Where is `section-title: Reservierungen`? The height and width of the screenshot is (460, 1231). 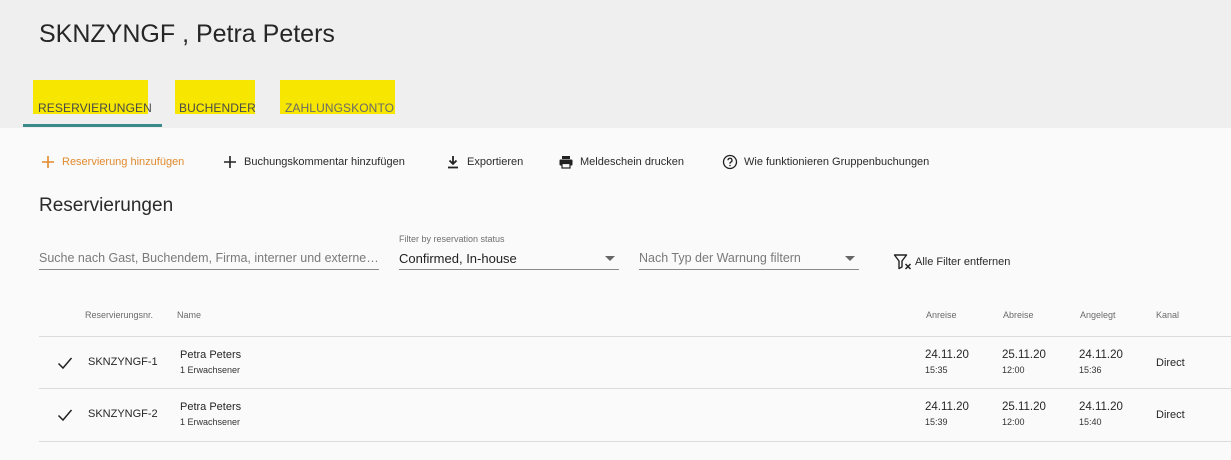 section-title: Reservierungen is located at coordinates (106, 205).